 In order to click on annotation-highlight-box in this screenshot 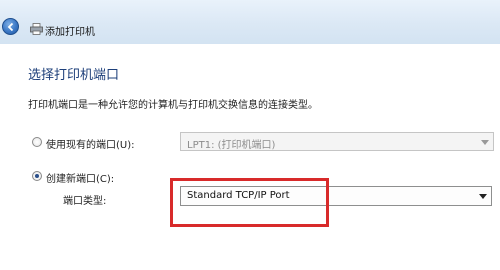, I will do `click(249, 202)`.